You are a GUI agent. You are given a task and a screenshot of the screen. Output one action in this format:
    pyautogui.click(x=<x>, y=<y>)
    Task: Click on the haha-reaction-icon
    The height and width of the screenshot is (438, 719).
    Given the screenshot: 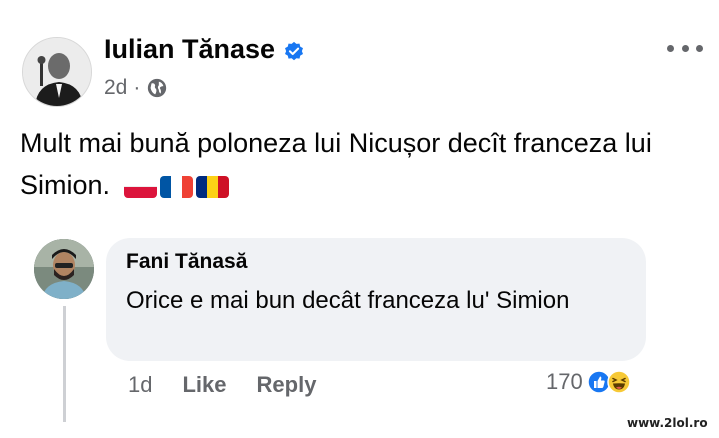 What is the action you would take?
    pyautogui.click(x=618, y=382)
    